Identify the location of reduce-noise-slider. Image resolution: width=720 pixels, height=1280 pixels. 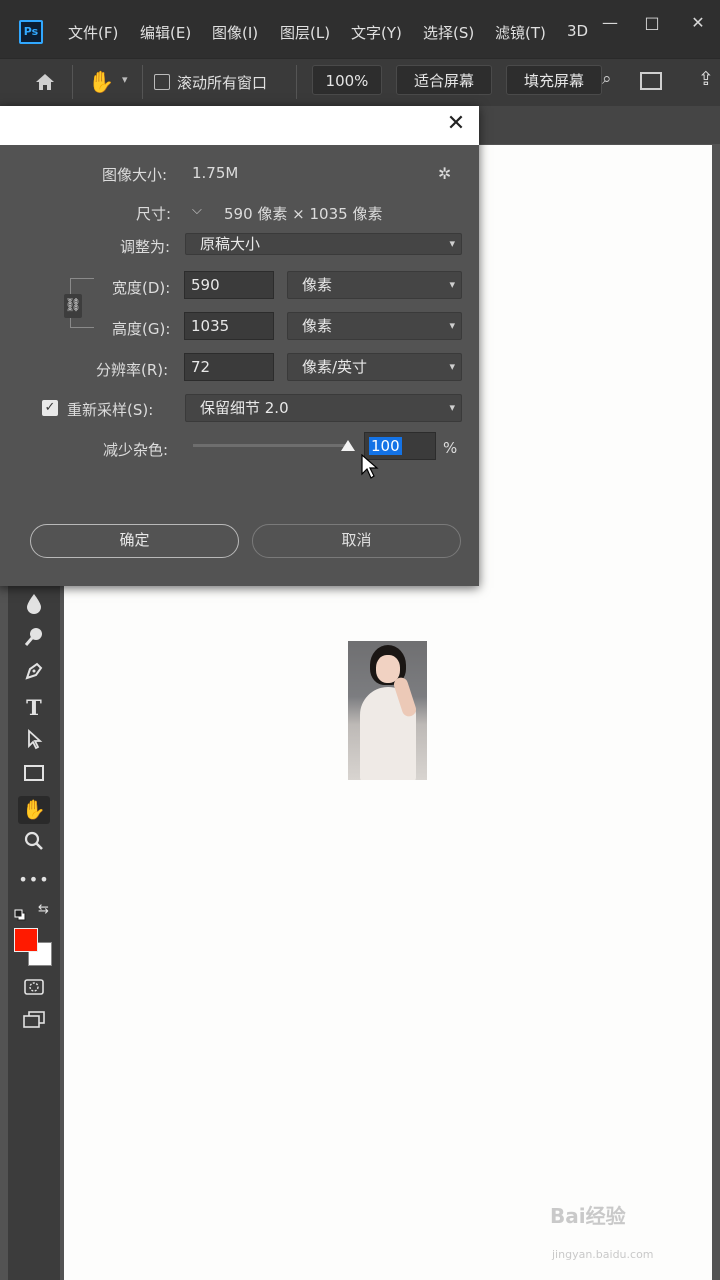
(270, 445).